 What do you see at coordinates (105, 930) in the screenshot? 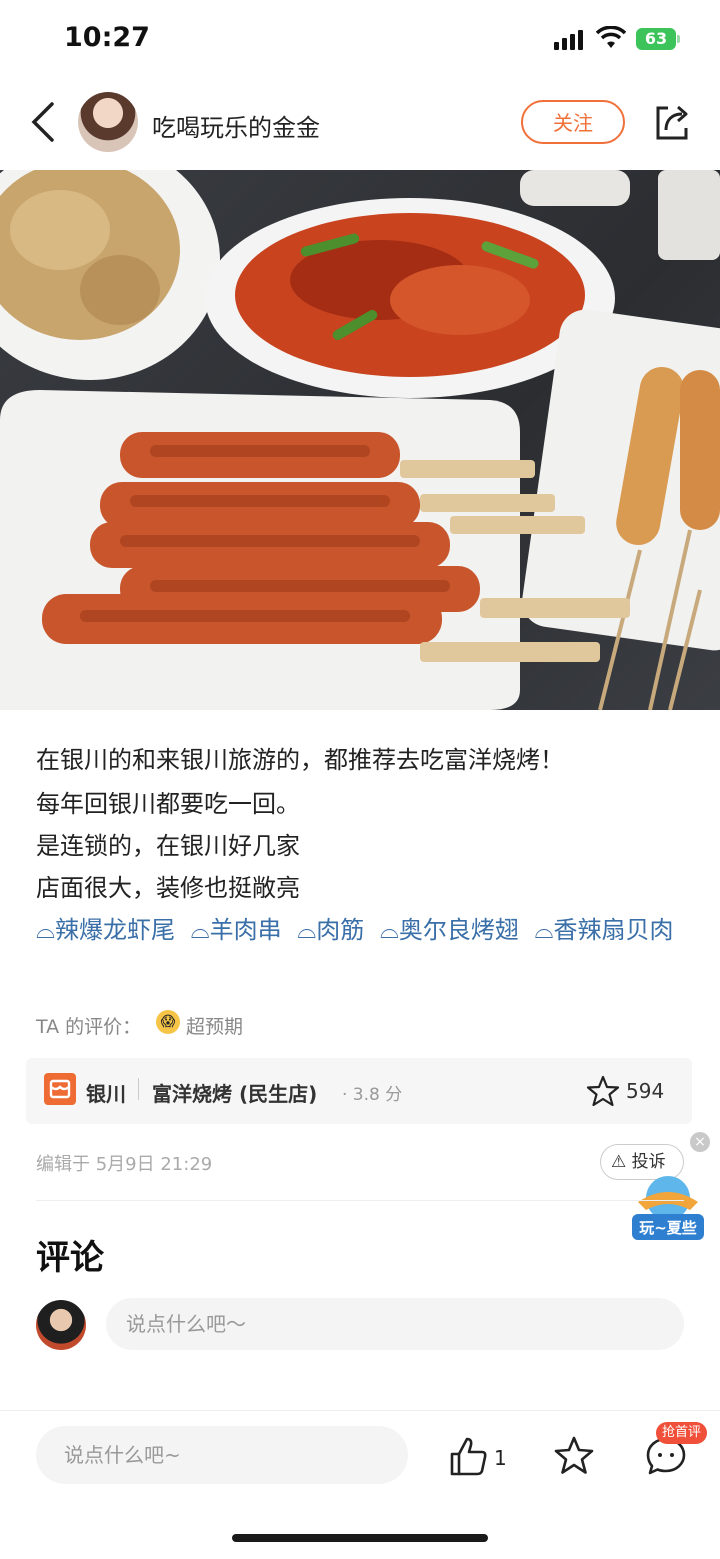
I see `tag-item: ⌓辣爆龙虾尾` at bounding box center [105, 930].